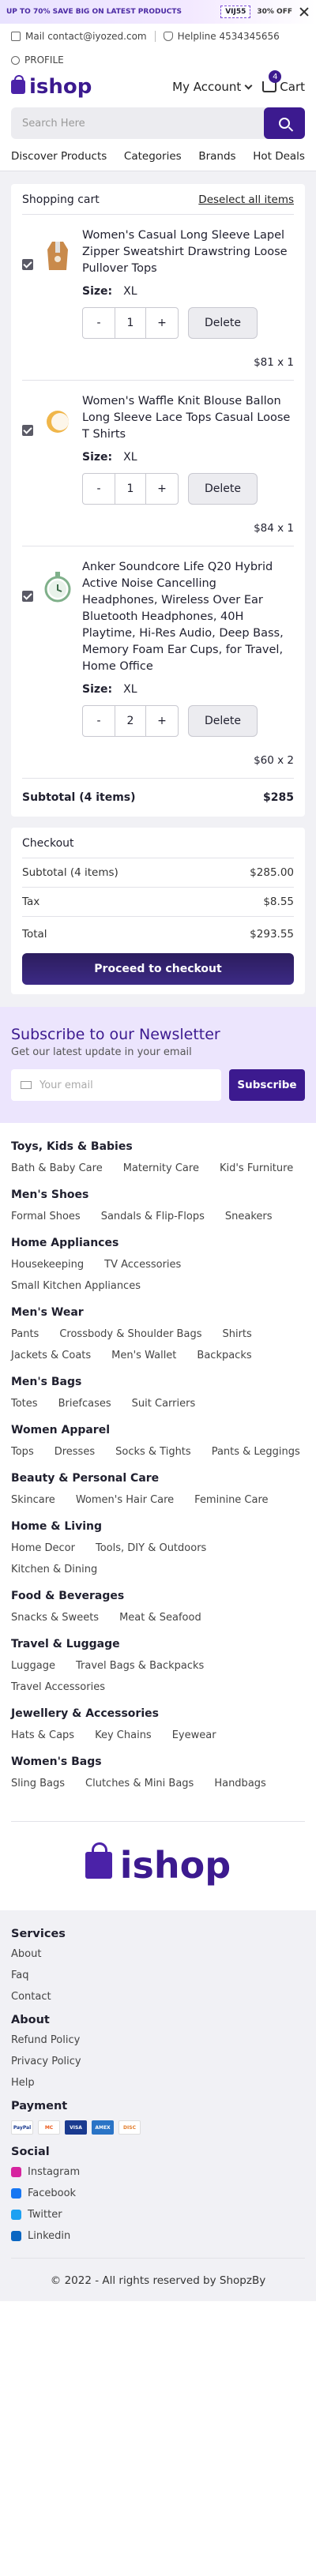  I want to click on deselect-all-link: Deselect all items, so click(246, 199).